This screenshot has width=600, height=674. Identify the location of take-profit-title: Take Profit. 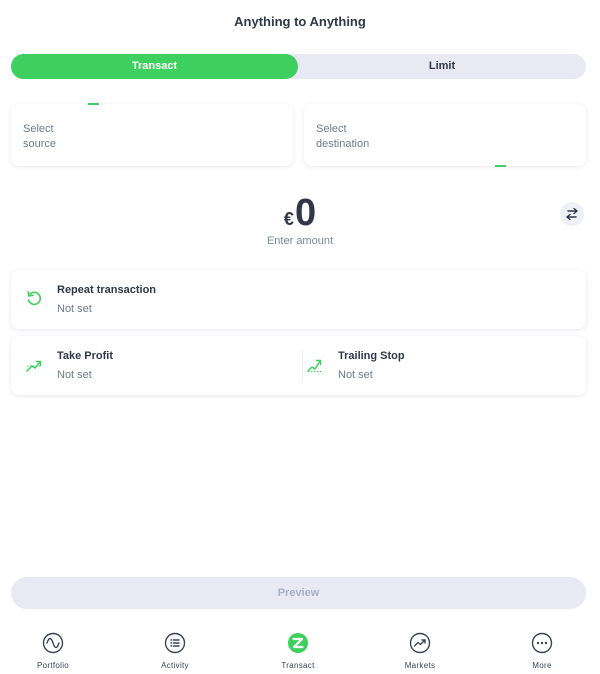
(85, 356).